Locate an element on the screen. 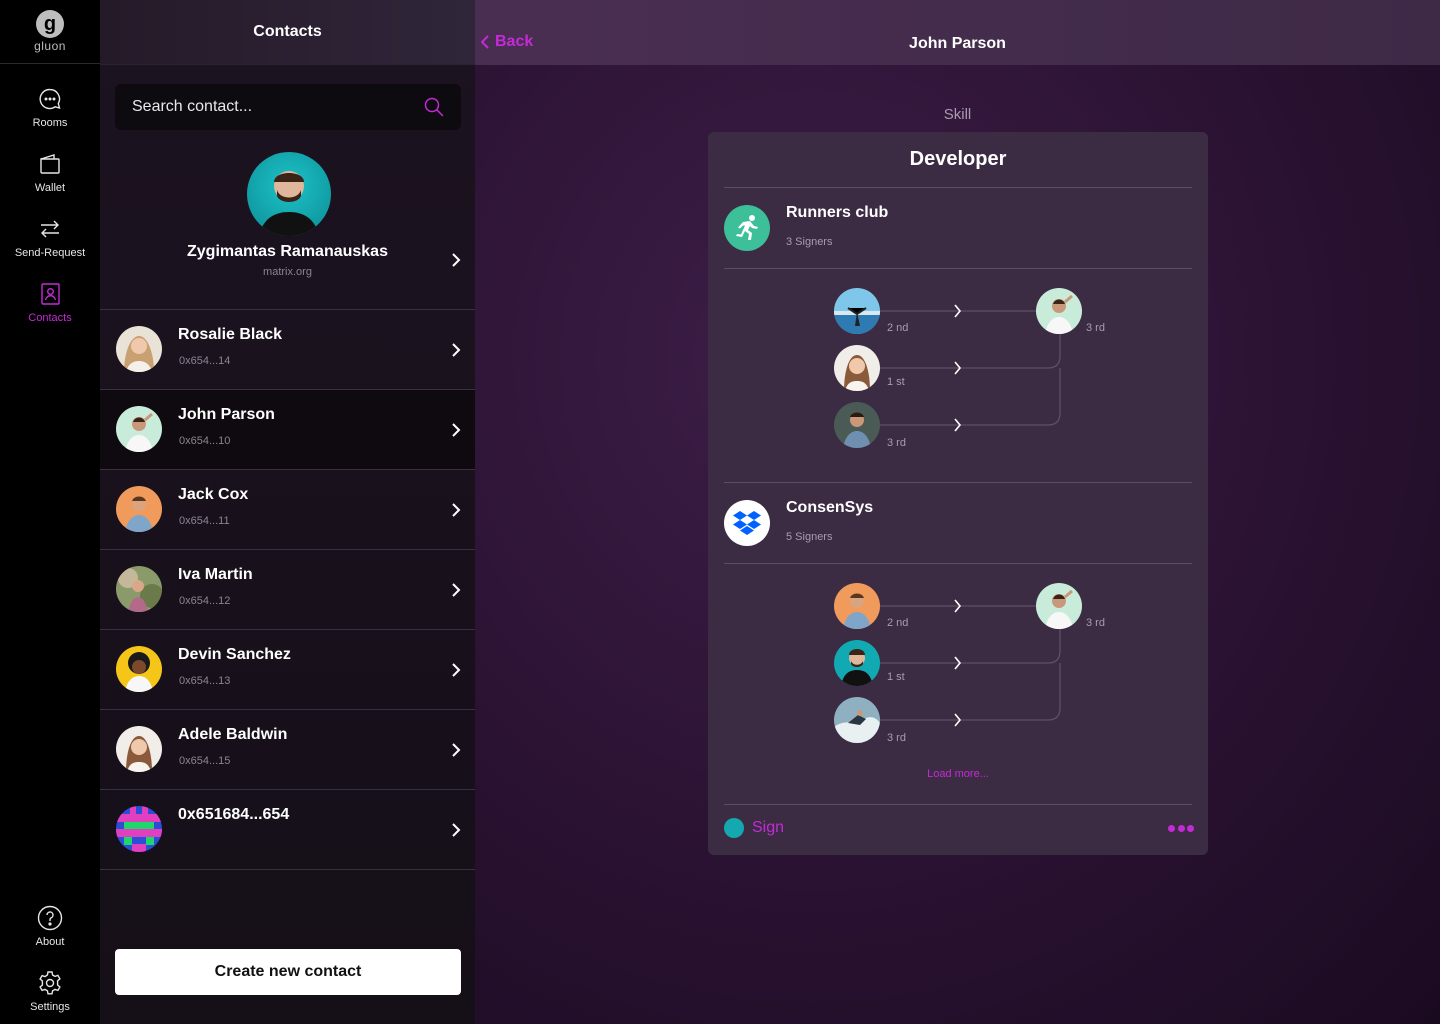 The width and height of the screenshot is (1440, 1024). nav-item-settings: Settings is located at coordinates (50, 991).